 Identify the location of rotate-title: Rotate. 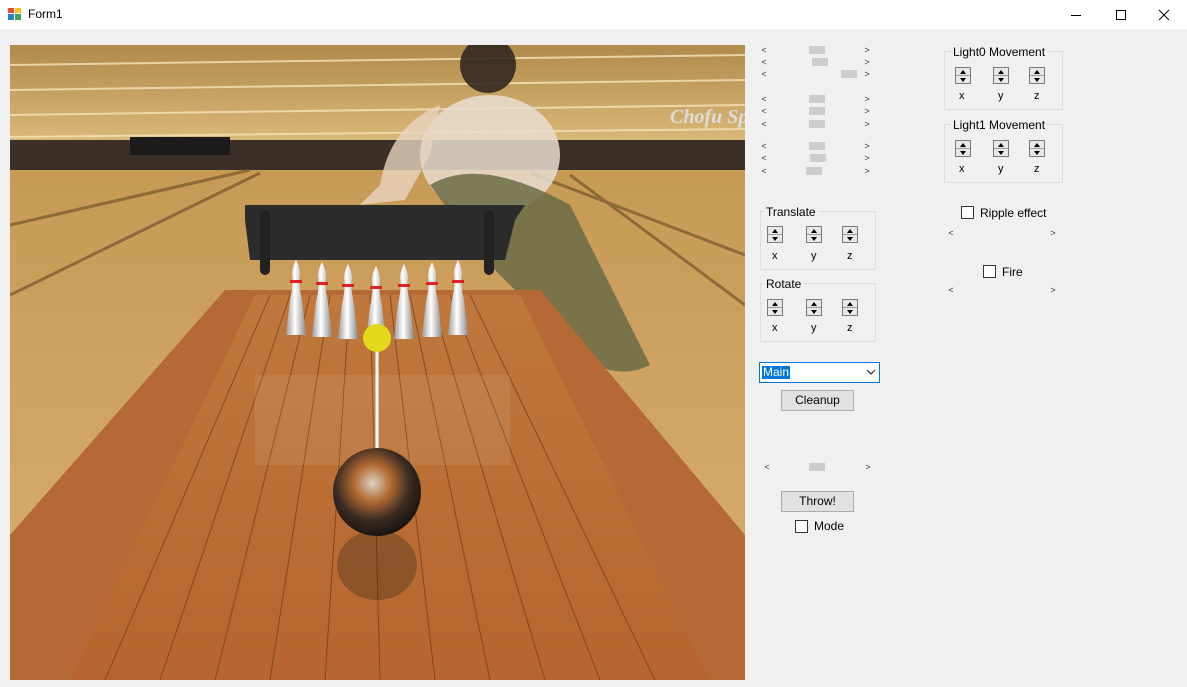
(784, 284).